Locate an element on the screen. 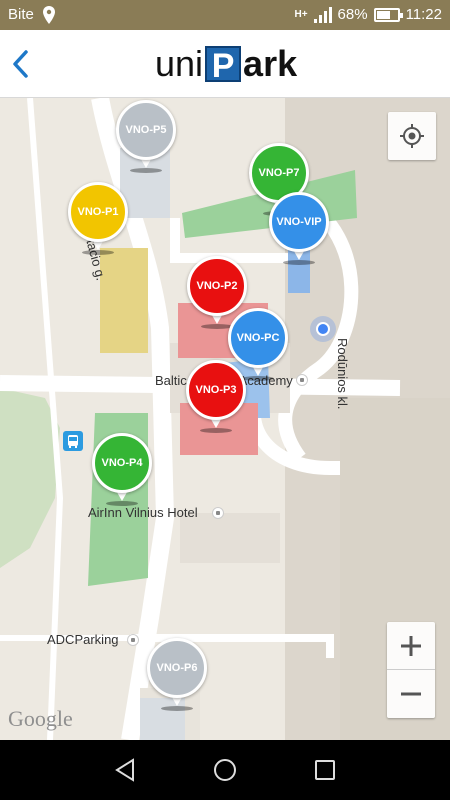  pin-label: VNO-P1 is located at coordinates (98, 212).